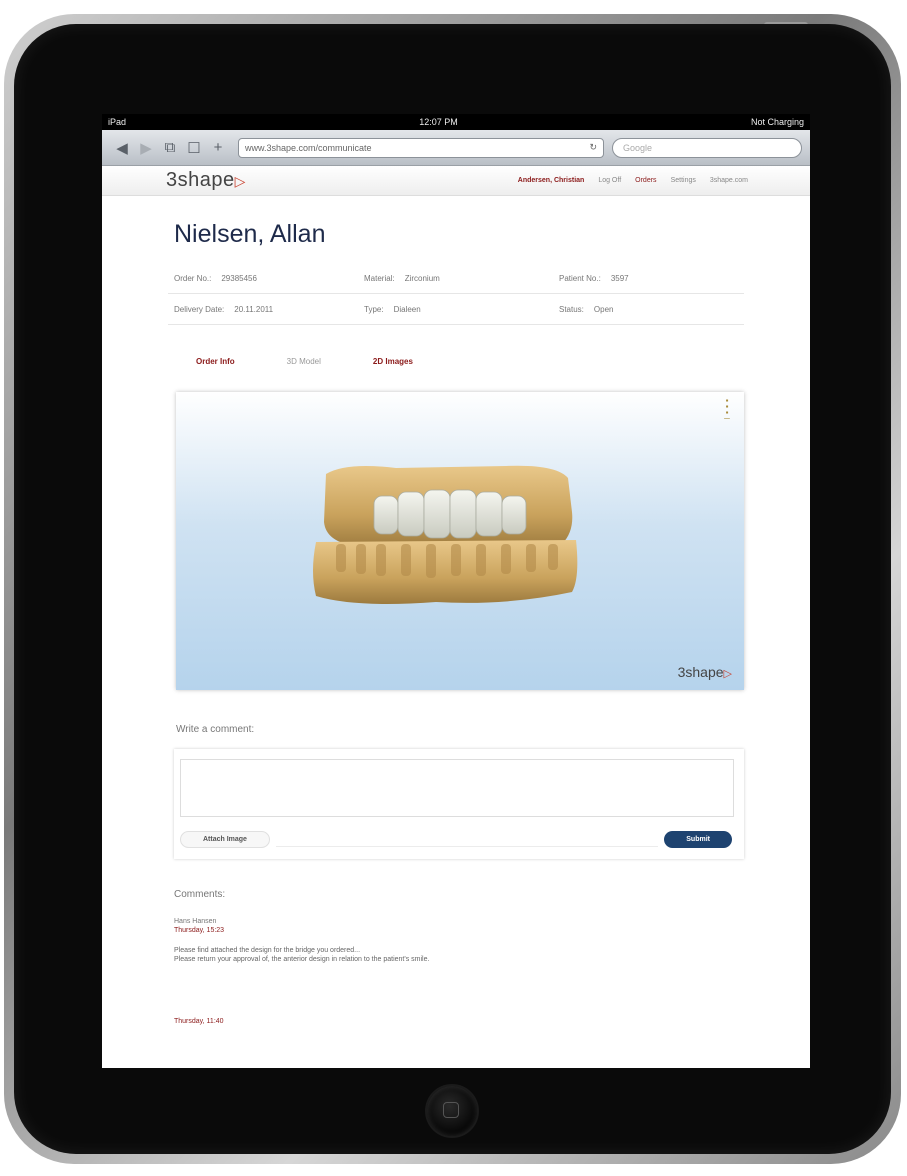  I want to click on url-text: www.3shape.com/communicate, so click(308, 147).